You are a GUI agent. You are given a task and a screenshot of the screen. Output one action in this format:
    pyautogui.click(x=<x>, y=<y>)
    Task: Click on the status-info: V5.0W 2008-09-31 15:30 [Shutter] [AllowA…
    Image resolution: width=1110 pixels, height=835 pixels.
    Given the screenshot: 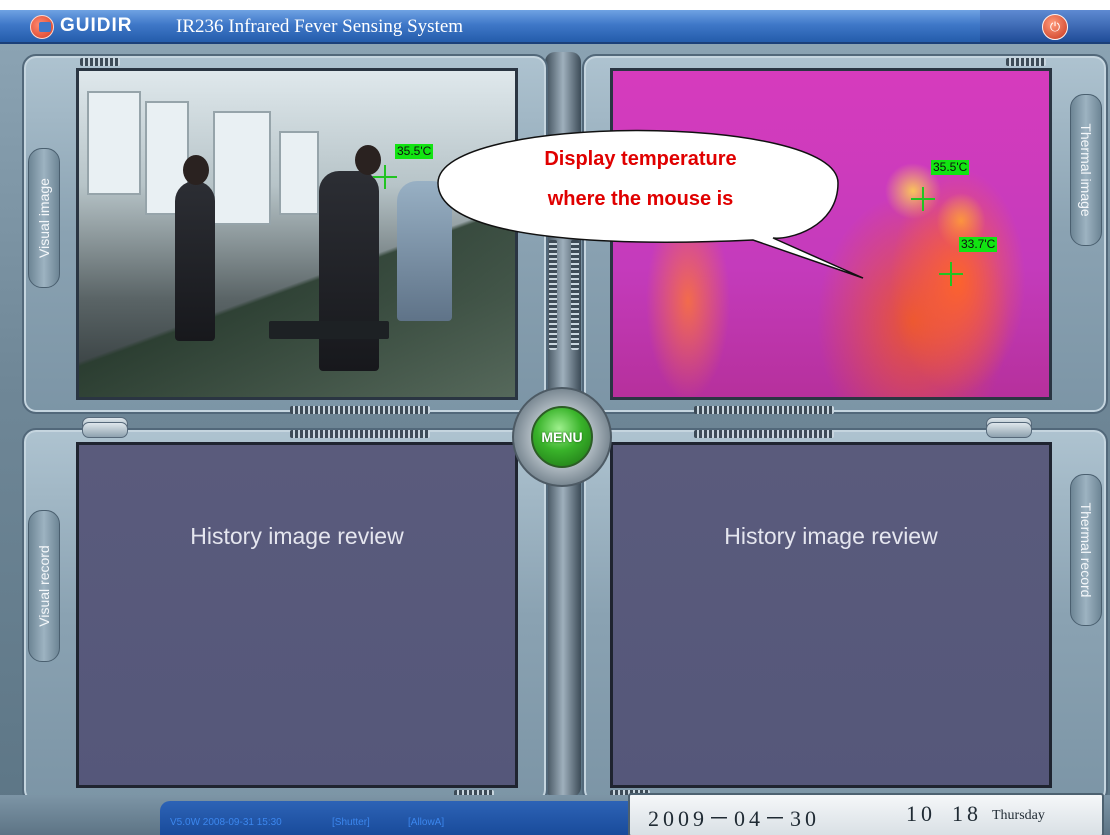 What is the action you would take?
    pyautogui.click(x=395, y=818)
    